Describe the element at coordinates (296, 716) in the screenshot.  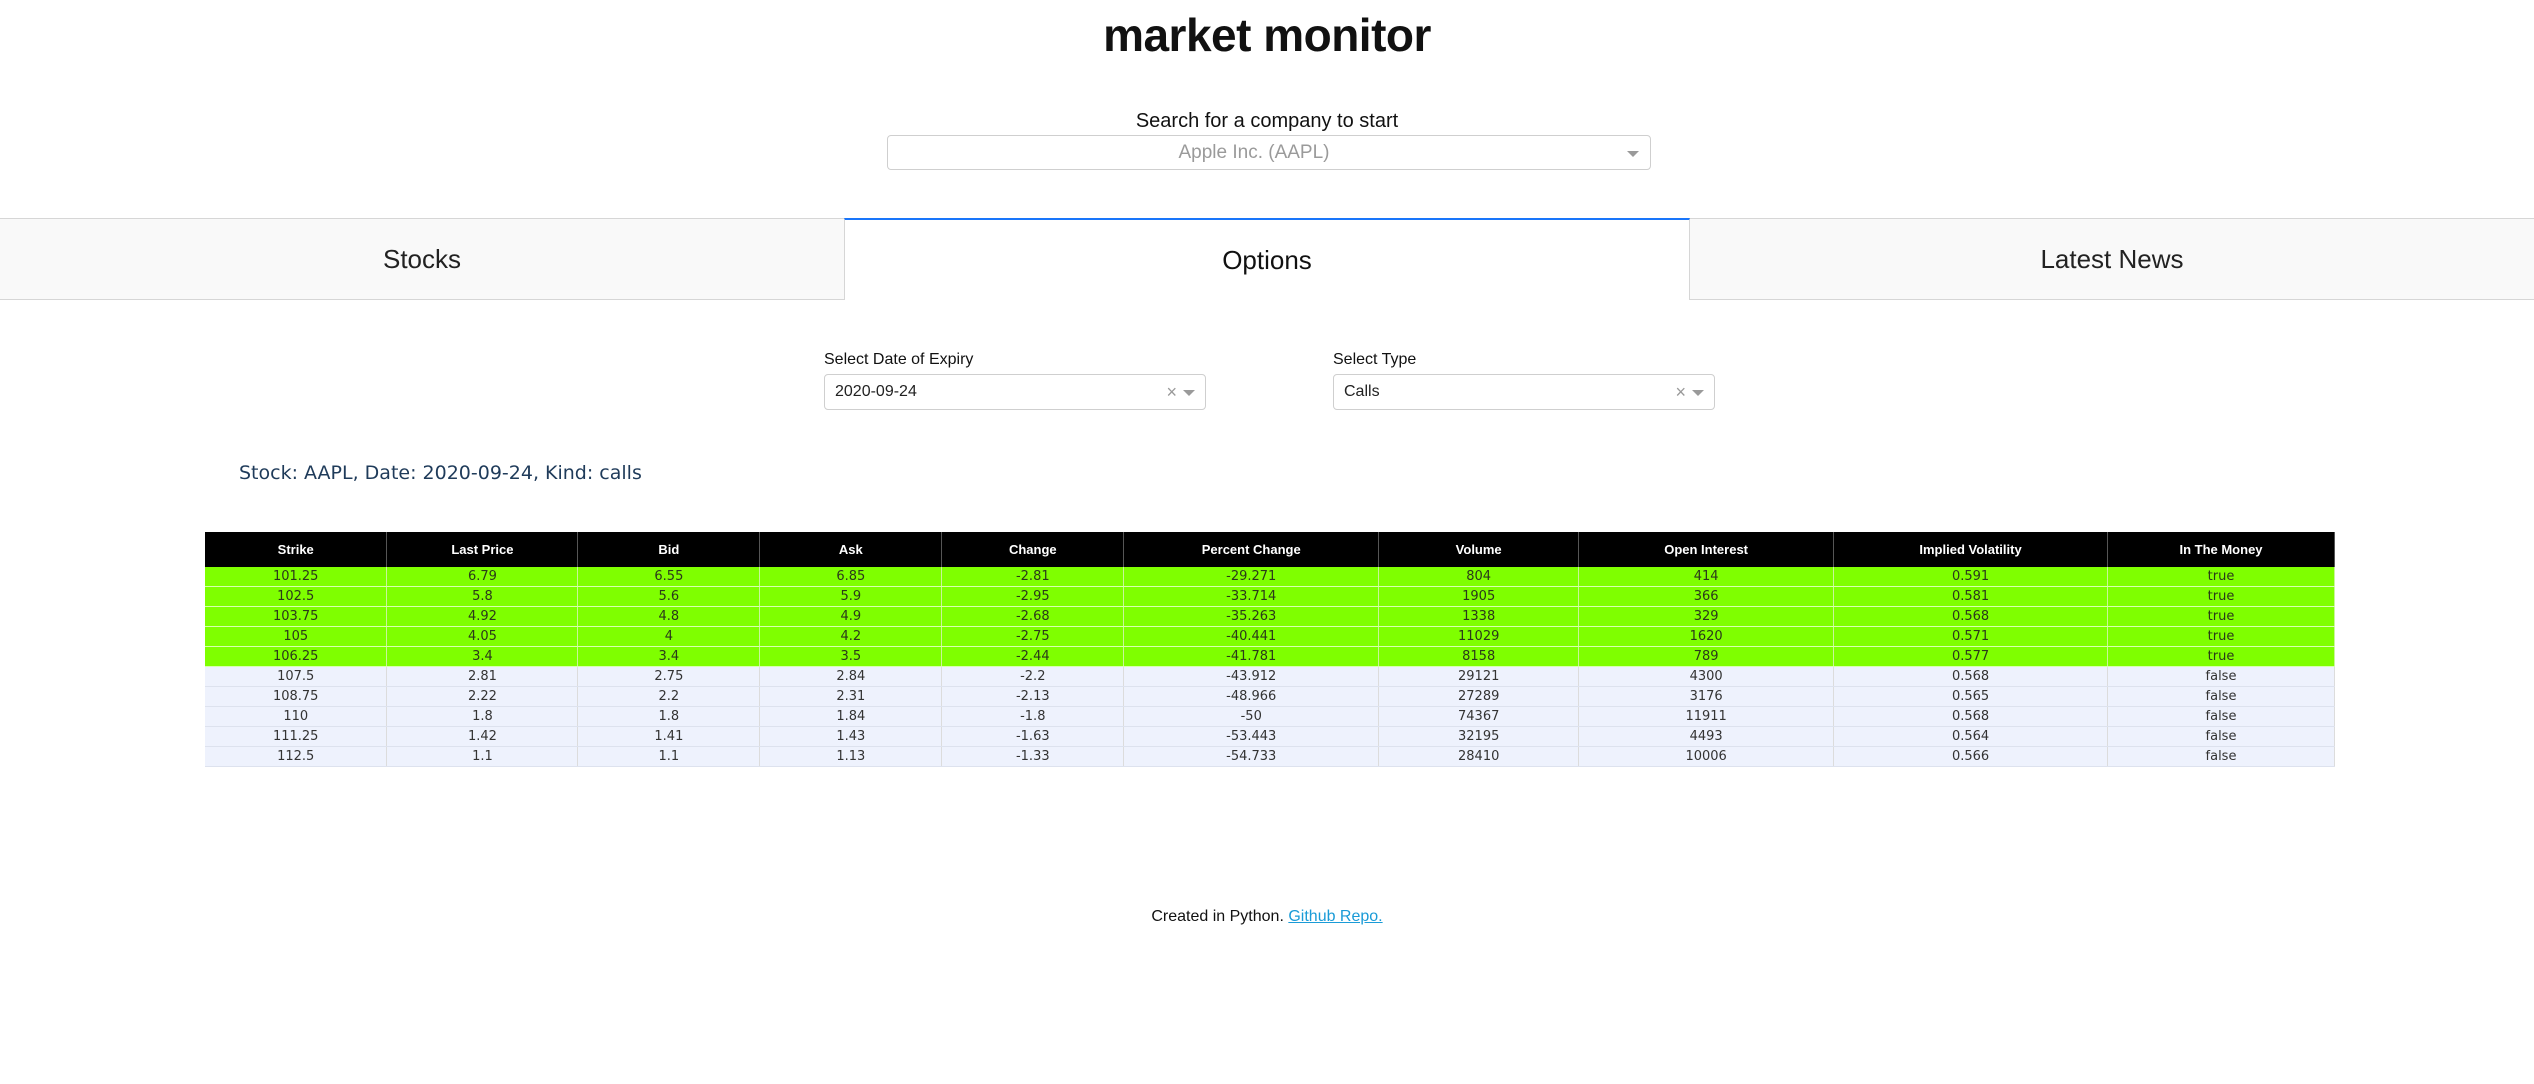
I see `table-cell: 110` at that location.